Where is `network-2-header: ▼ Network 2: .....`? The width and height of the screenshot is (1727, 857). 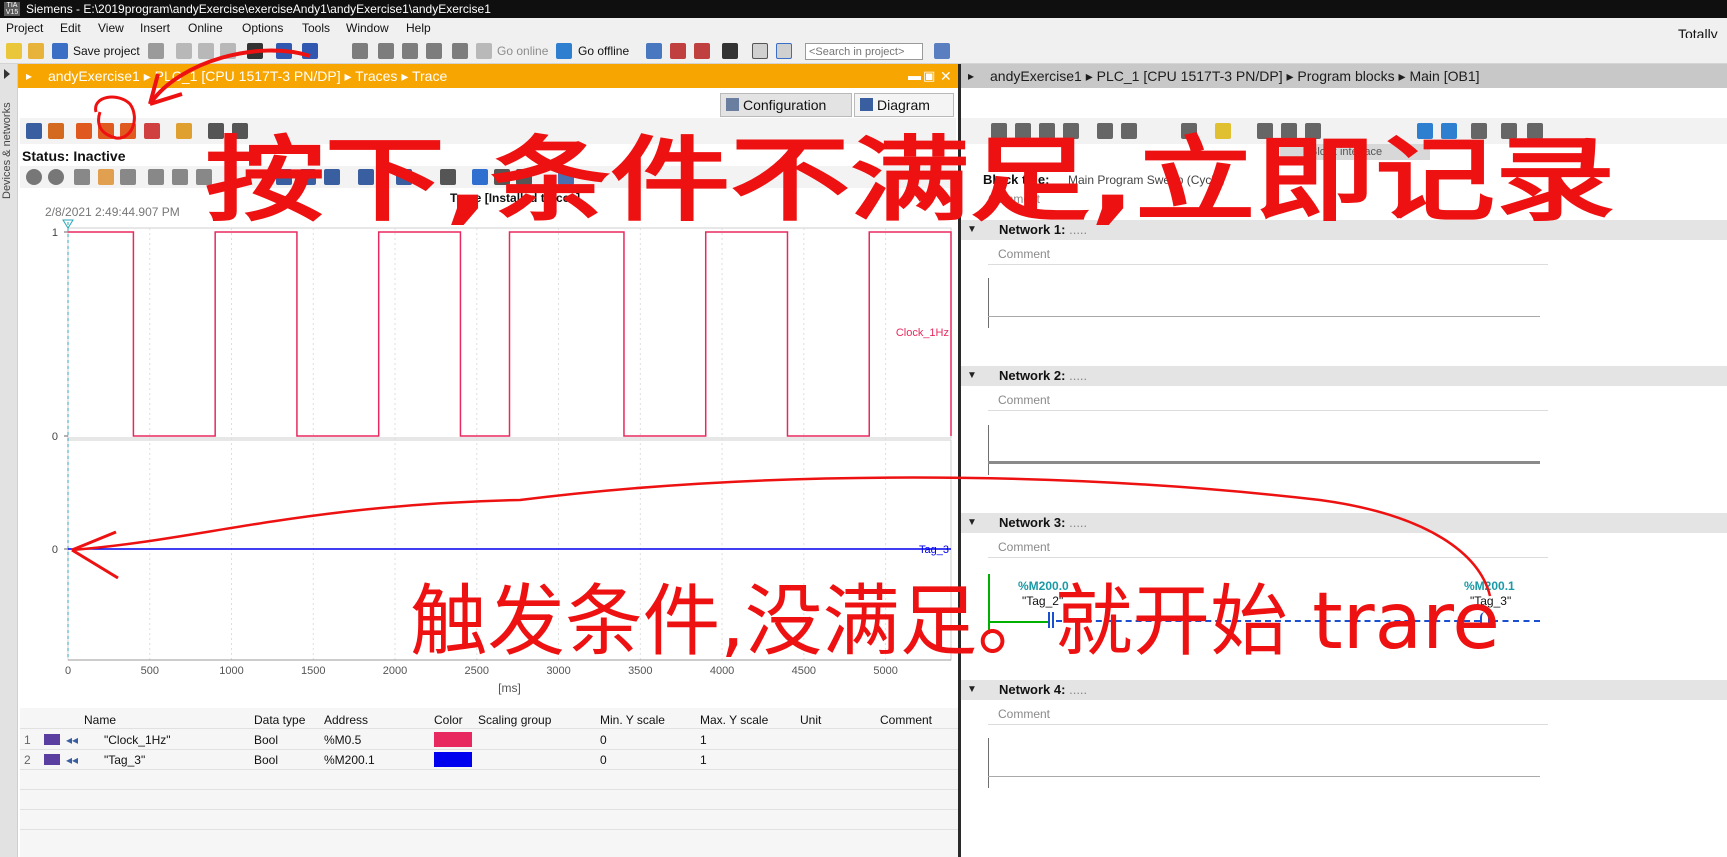 network-2-header: ▼ Network 2: ..... is located at coordinates (1344, 376).